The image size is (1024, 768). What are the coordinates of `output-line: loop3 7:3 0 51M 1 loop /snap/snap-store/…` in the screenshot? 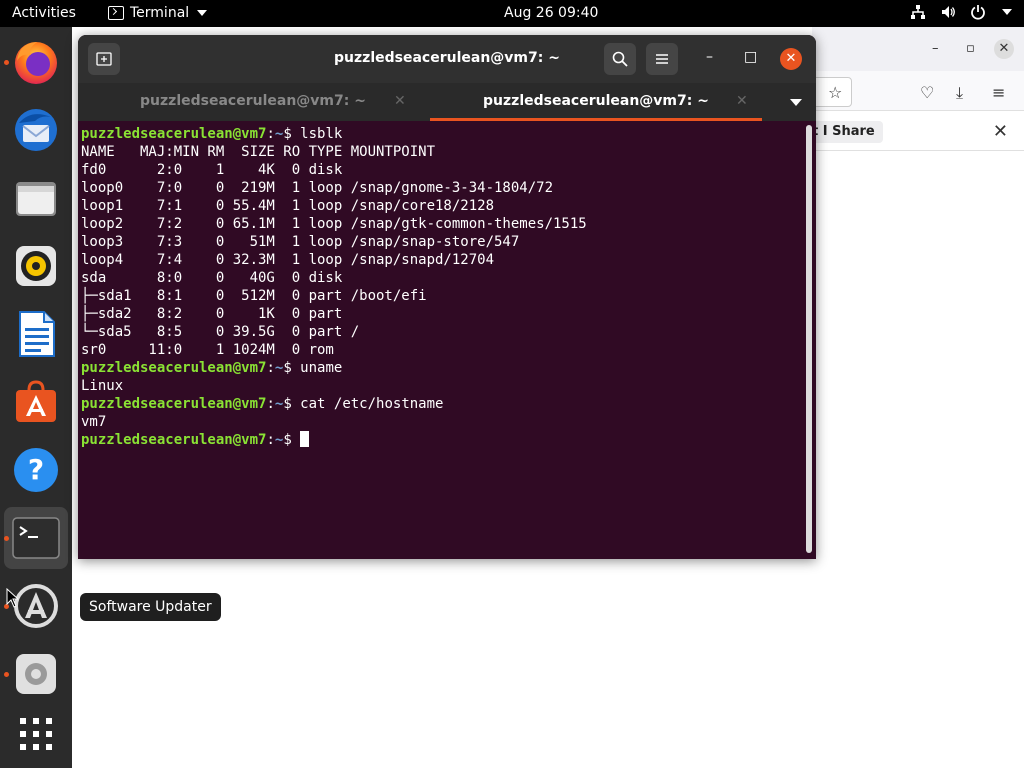 It's located at (300, 242).